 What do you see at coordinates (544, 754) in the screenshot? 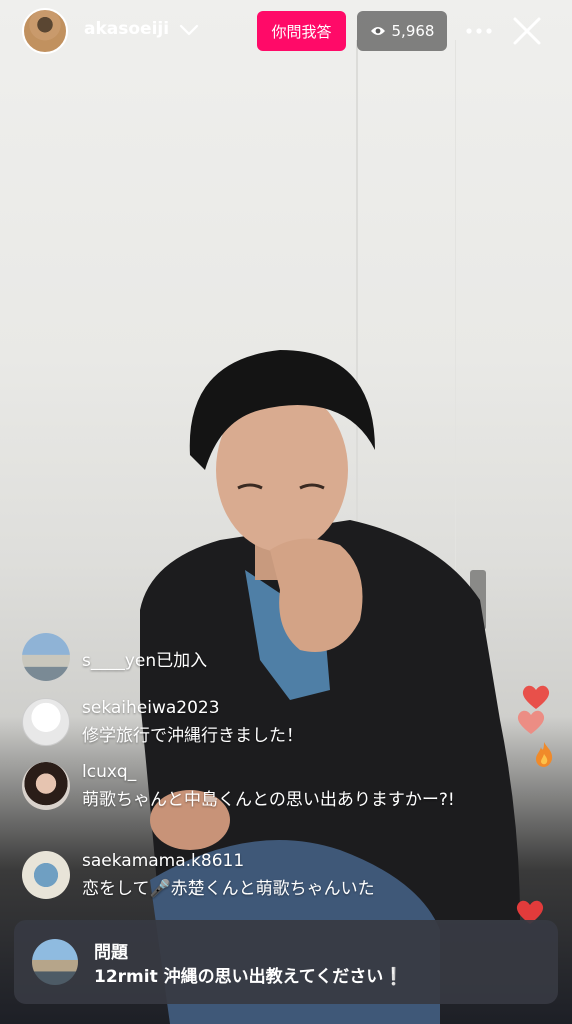
I see `fire-icon` at bounding box center [544, 754].